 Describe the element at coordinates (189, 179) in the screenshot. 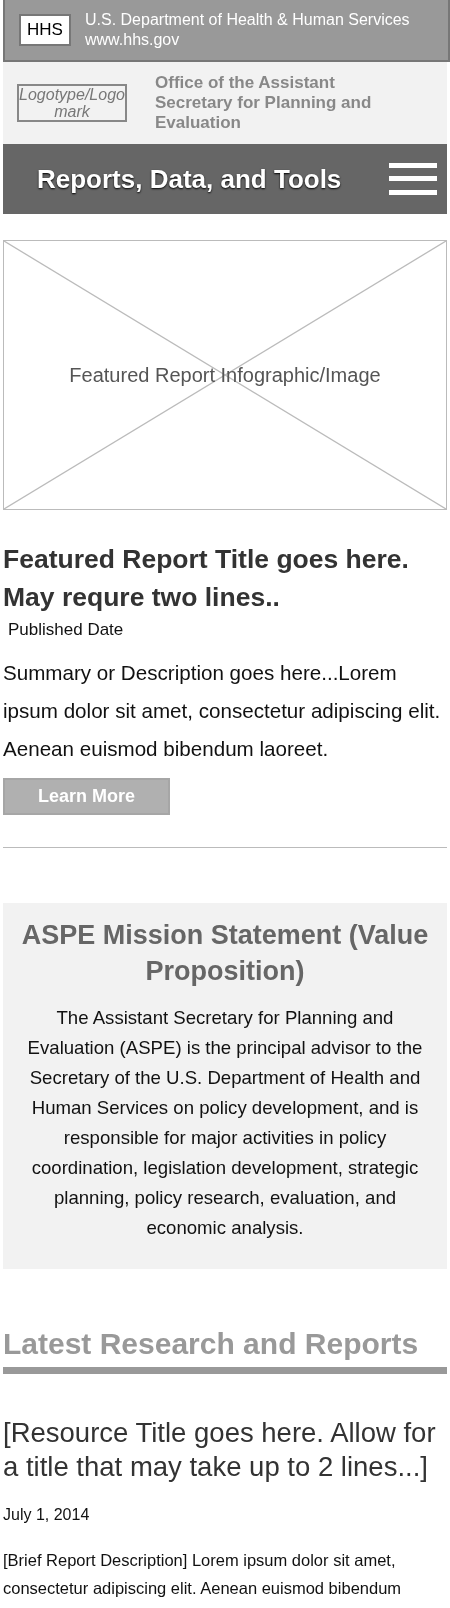

I see `nav-title: Reports, Data, and Tools` at that location.